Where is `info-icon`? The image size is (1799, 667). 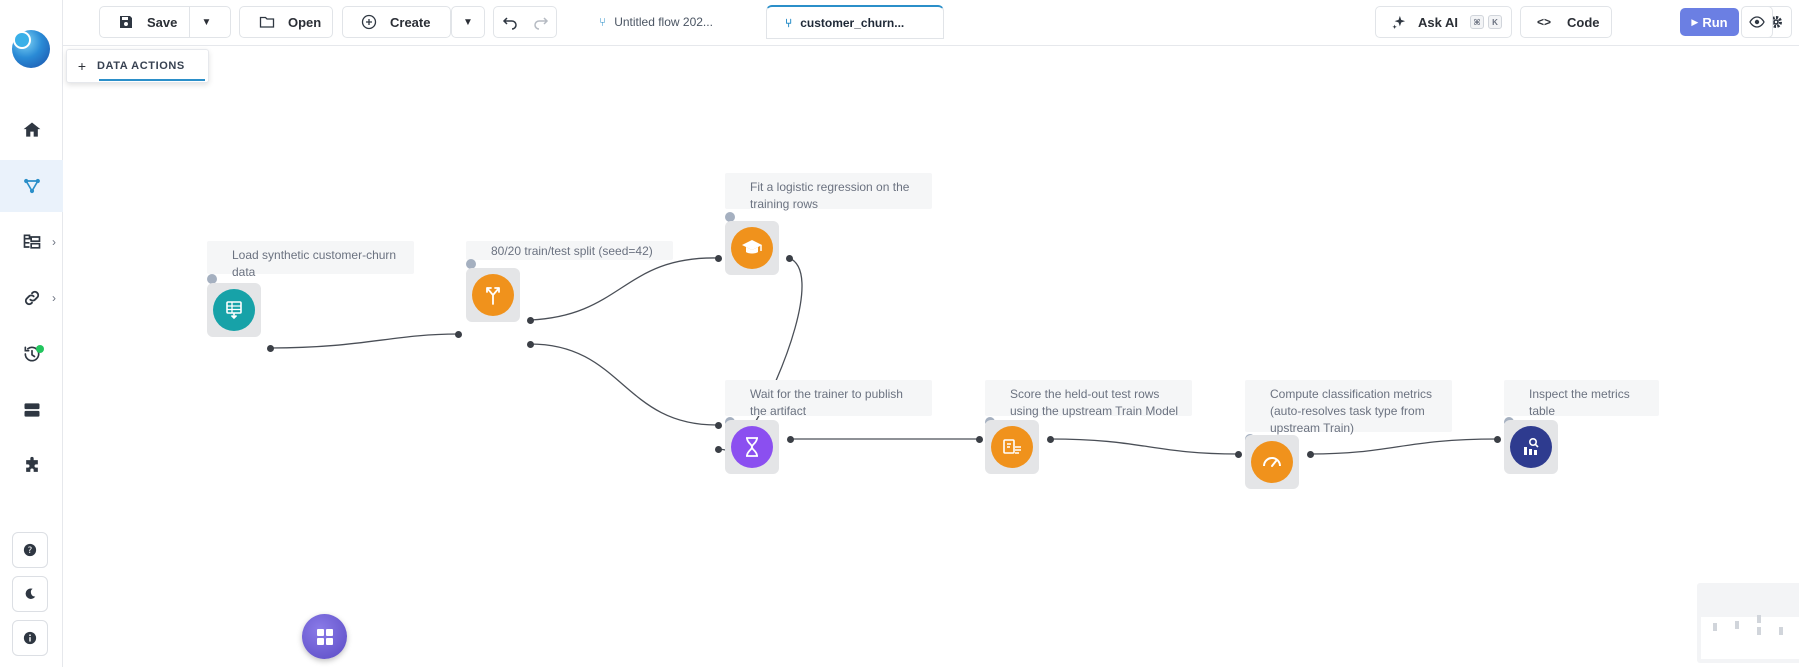 info-icon is located at coordinates (30, 638).